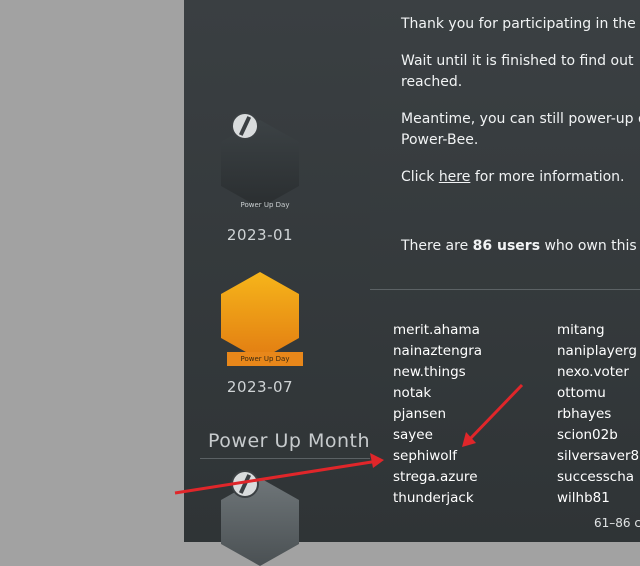 The image size is (640, 566). What do you see at coordinates (598, 435) in the screenshot?
I see `list-item: scion02b` at bounding box center [598, 435].